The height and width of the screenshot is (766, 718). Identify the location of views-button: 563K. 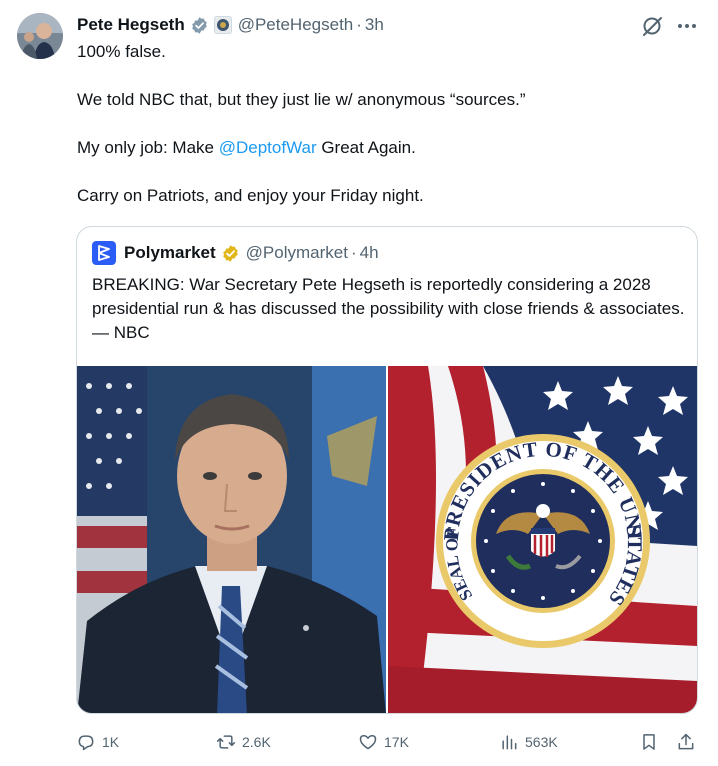
(528, 742).